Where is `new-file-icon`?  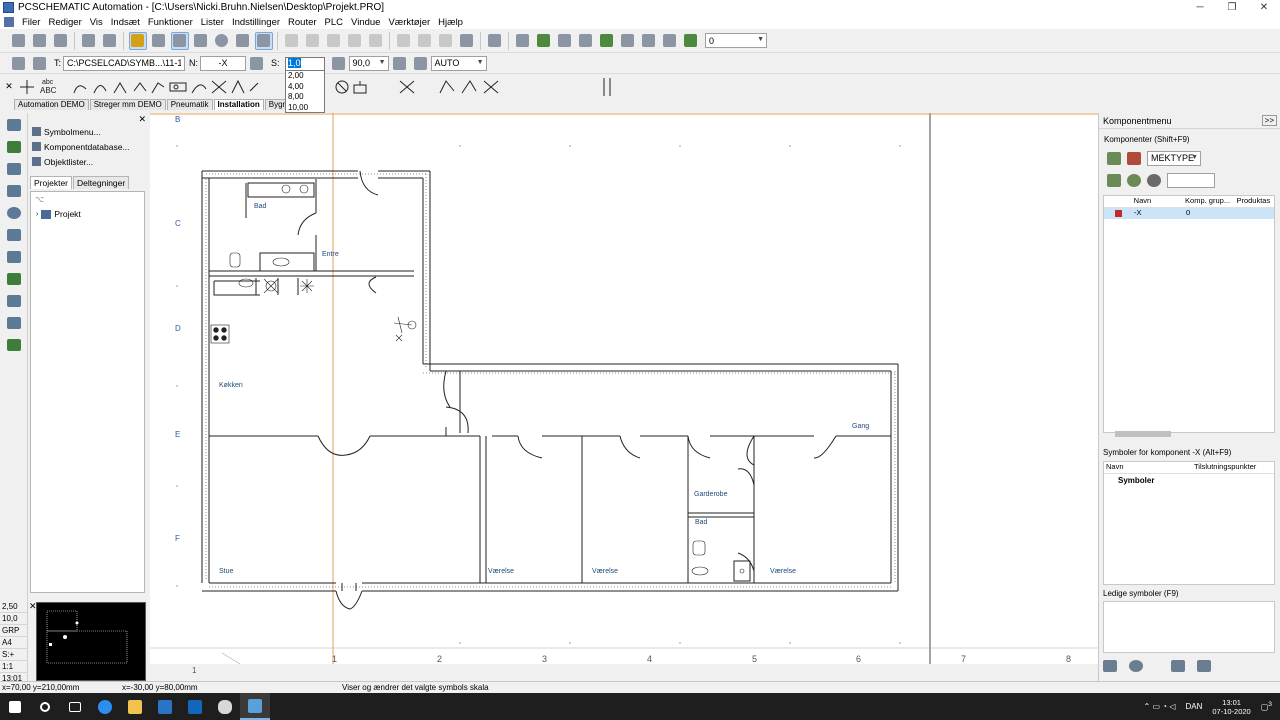 new-file-icon is located at coordinates (19, 41).